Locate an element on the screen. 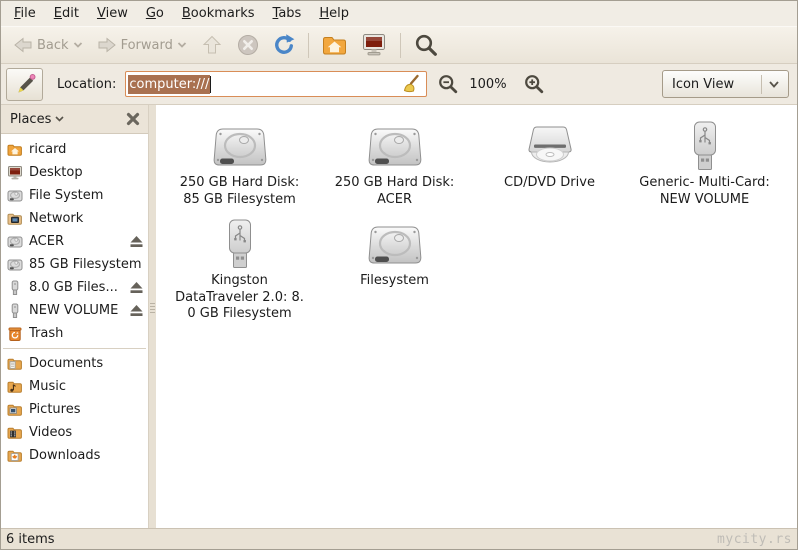 The width and height of the screenshot is (798, 550). sidebar-item-label: ACER is located at coordinates (46, 241).